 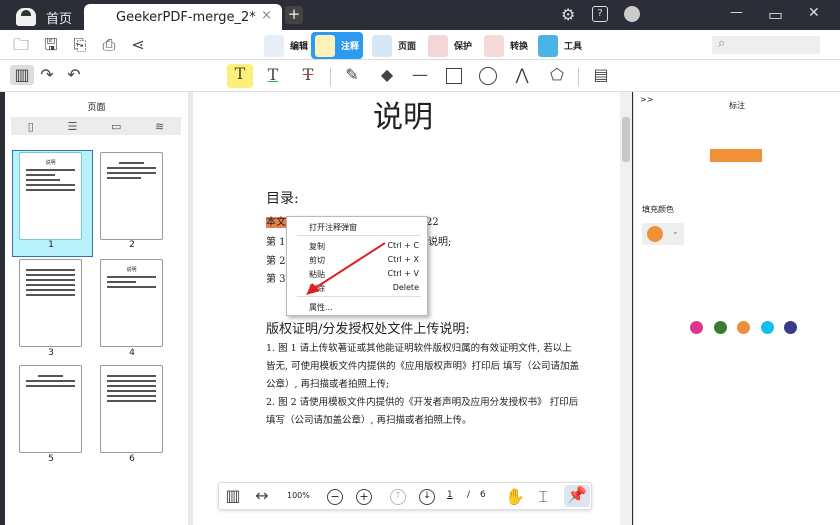 I want to click on polyline-icon: ⋀, so click(x=522, y=75).